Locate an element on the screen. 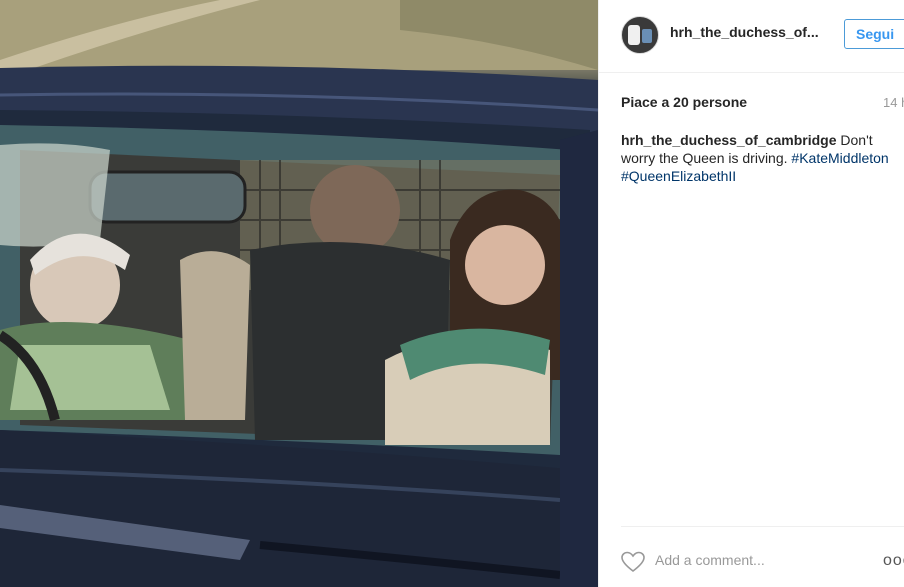 The width and height of the screenshot is (904, 587). likes-count: Piace a 20 persone is located at coordinates (684, 102).